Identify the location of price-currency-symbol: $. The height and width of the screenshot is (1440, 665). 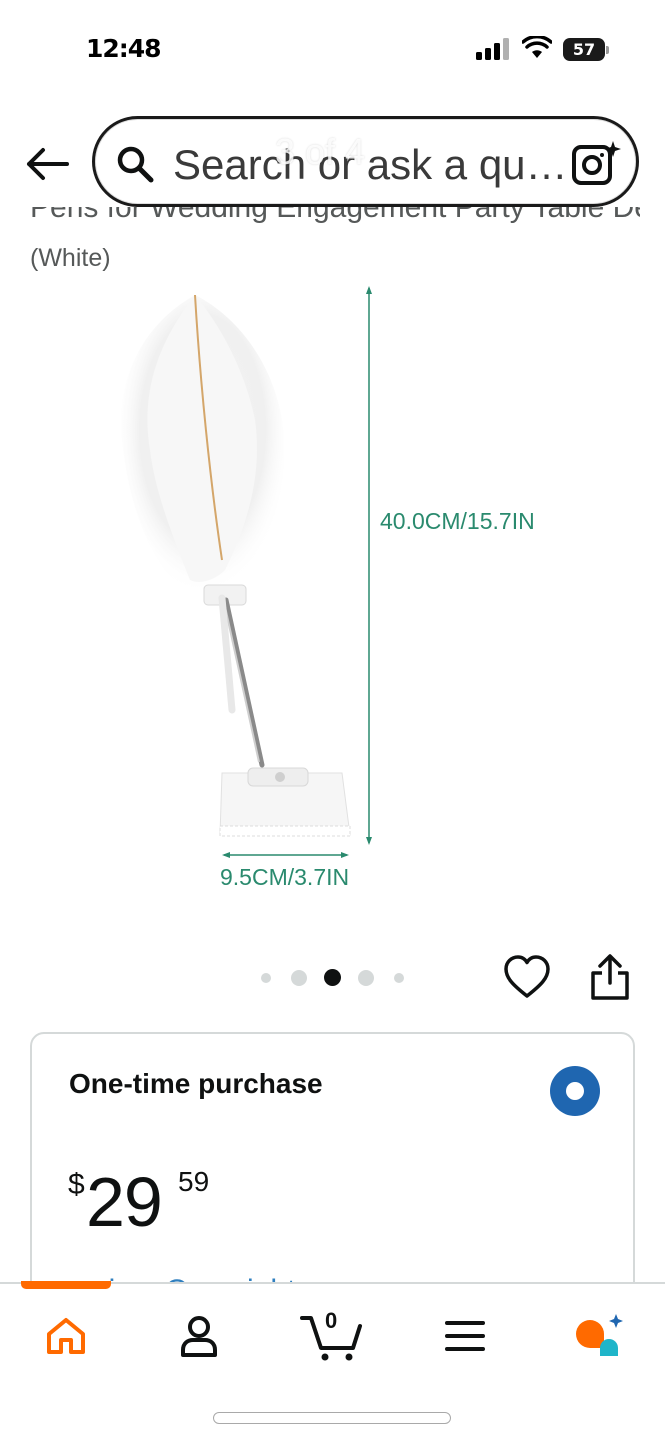
(76, 1184).